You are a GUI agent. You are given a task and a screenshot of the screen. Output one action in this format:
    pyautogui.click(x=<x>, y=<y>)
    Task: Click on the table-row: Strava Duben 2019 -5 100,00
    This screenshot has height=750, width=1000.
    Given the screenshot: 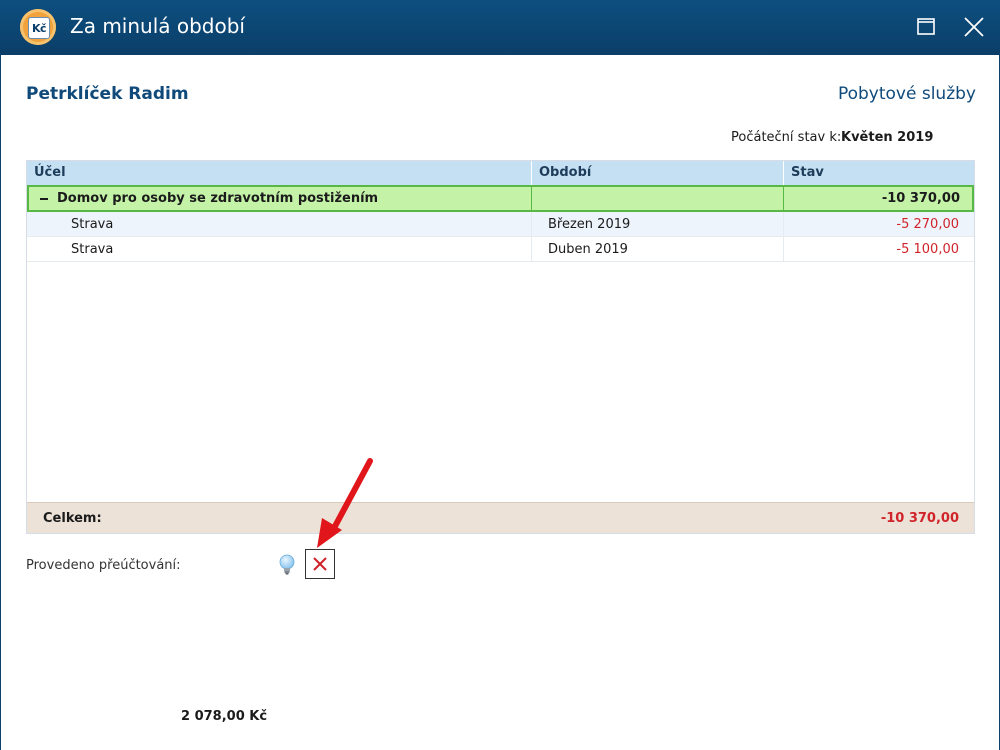 What is the action you would take?
    pyautogui.click(x=500, y=249)
    